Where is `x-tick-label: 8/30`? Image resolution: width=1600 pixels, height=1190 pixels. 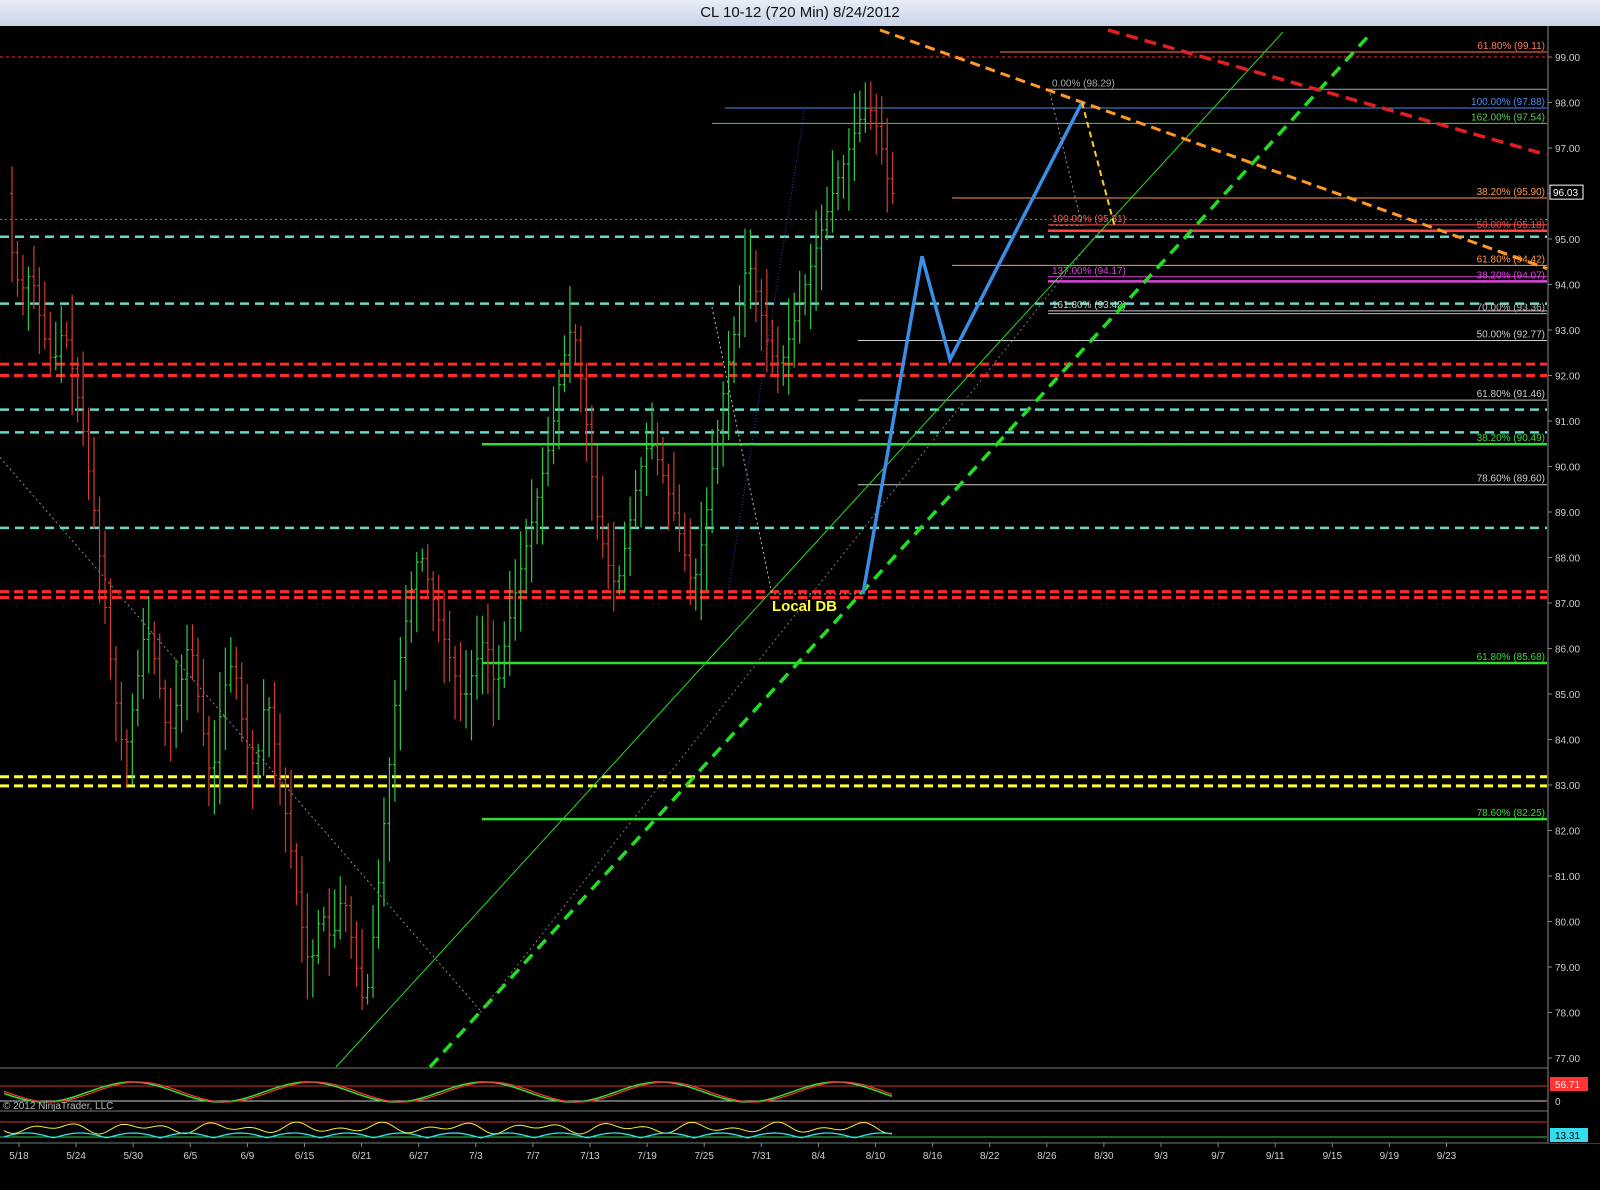 x-tick-label: 8/30 is located at coordinates (1104, 1156).